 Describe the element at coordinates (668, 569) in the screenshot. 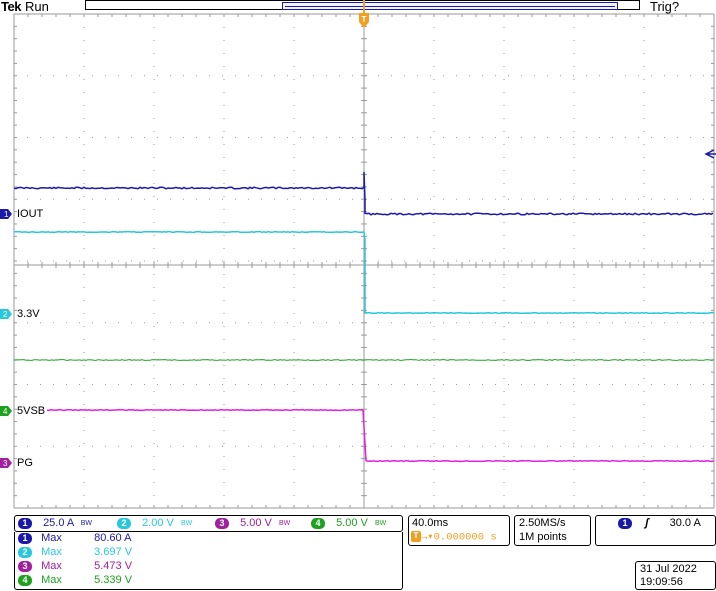

I see `date: 31 Jul 2022` at that location.